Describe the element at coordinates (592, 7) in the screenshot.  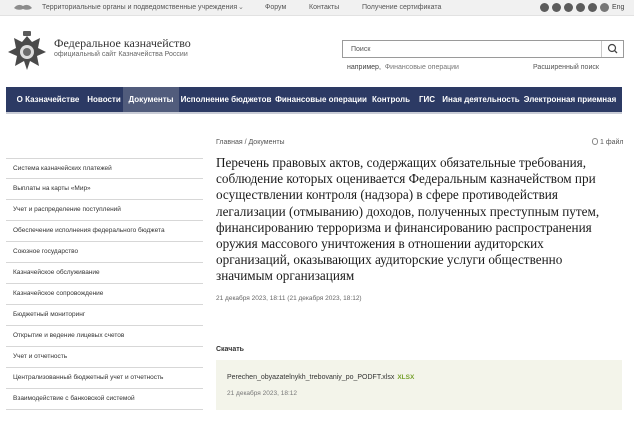
I see `rss-icon` at that location.